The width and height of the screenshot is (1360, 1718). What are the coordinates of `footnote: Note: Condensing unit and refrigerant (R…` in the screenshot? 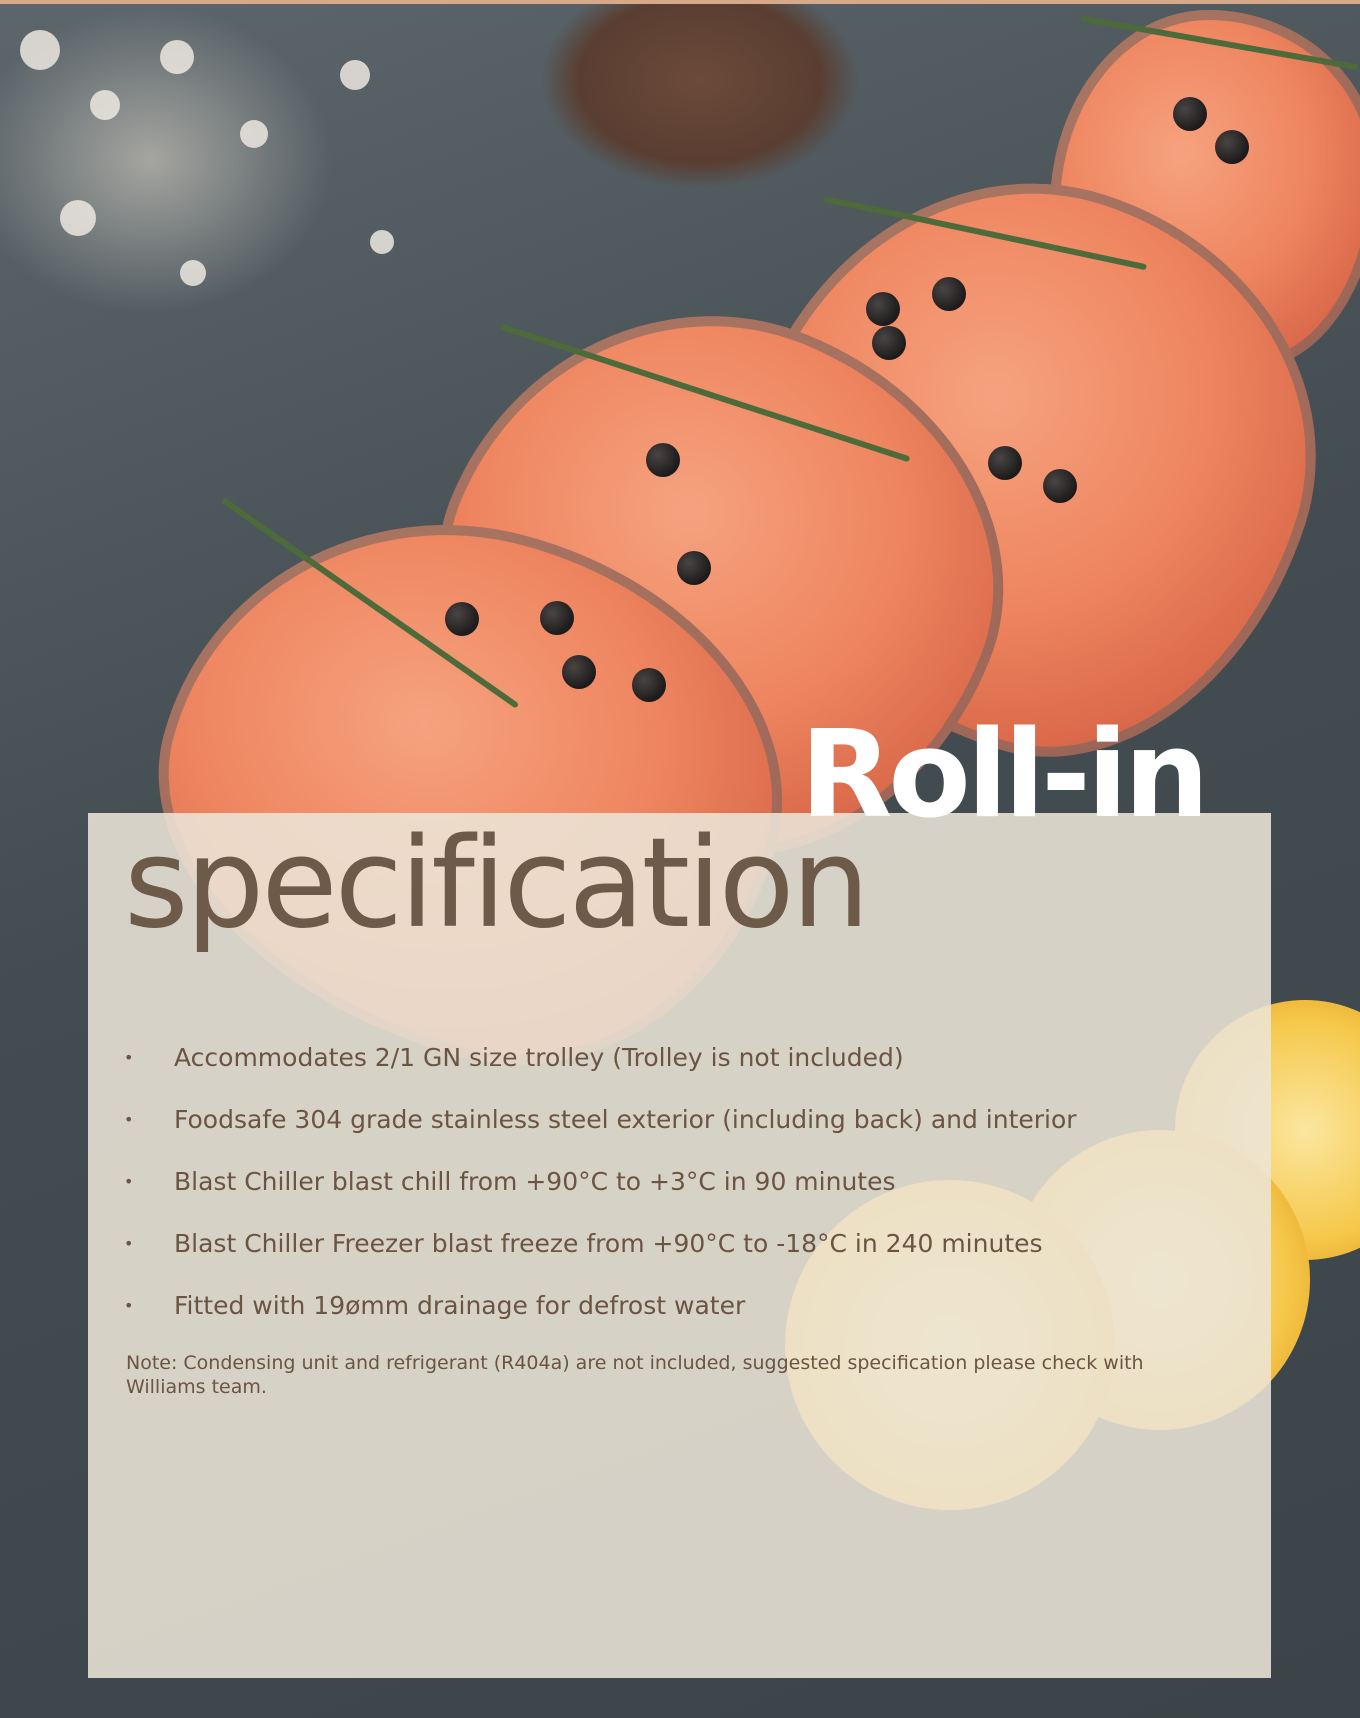 It's located at (635, 1375).